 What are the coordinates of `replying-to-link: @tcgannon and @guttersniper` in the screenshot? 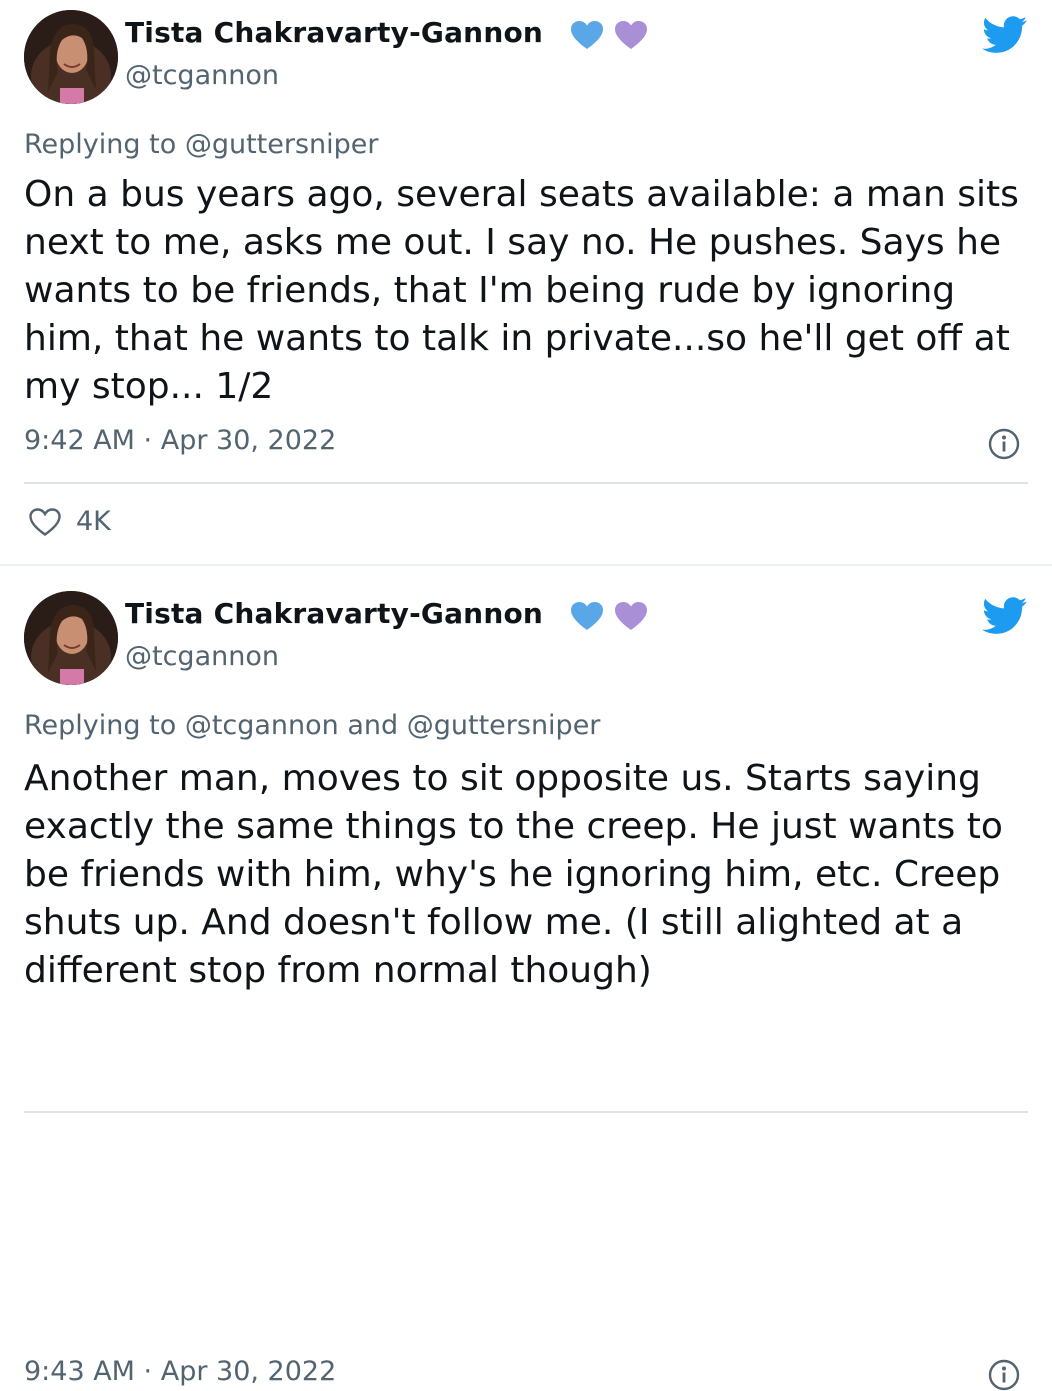 It's located at (393, 725).